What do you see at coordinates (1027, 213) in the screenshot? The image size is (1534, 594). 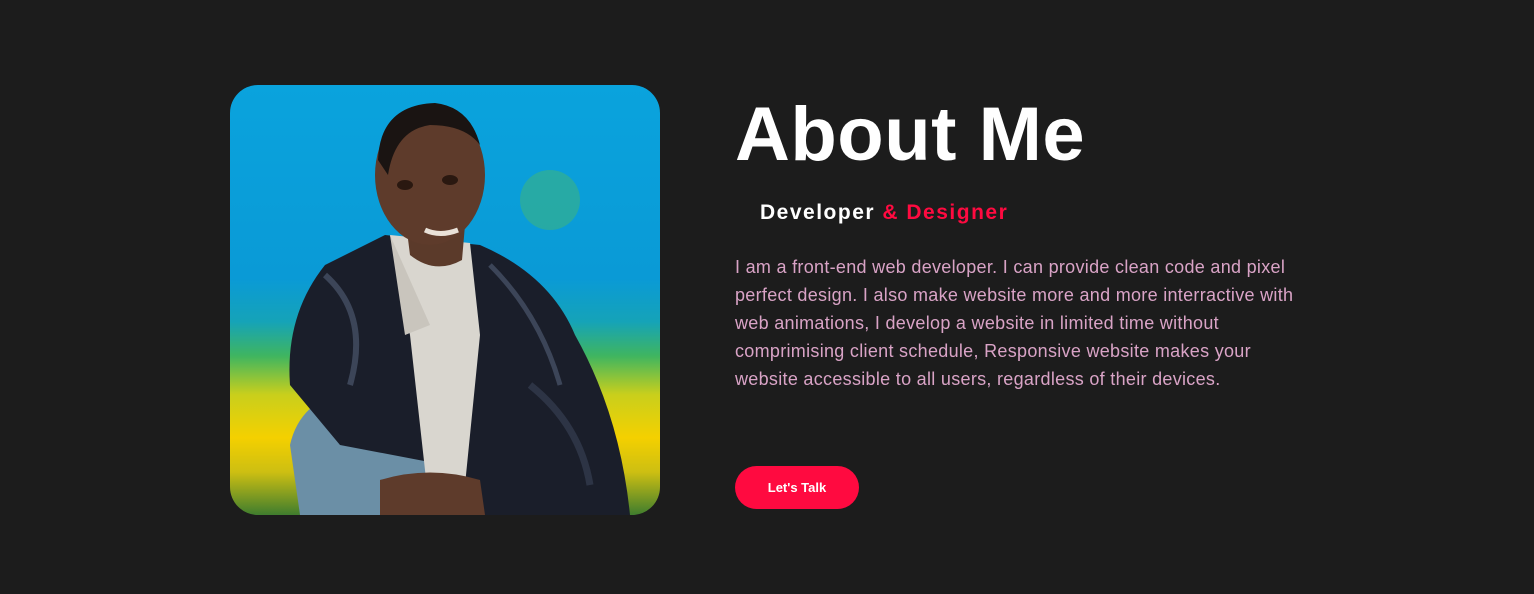 I see `role-subtitle: Developer & Designer` at bounding box center [1027, 213].